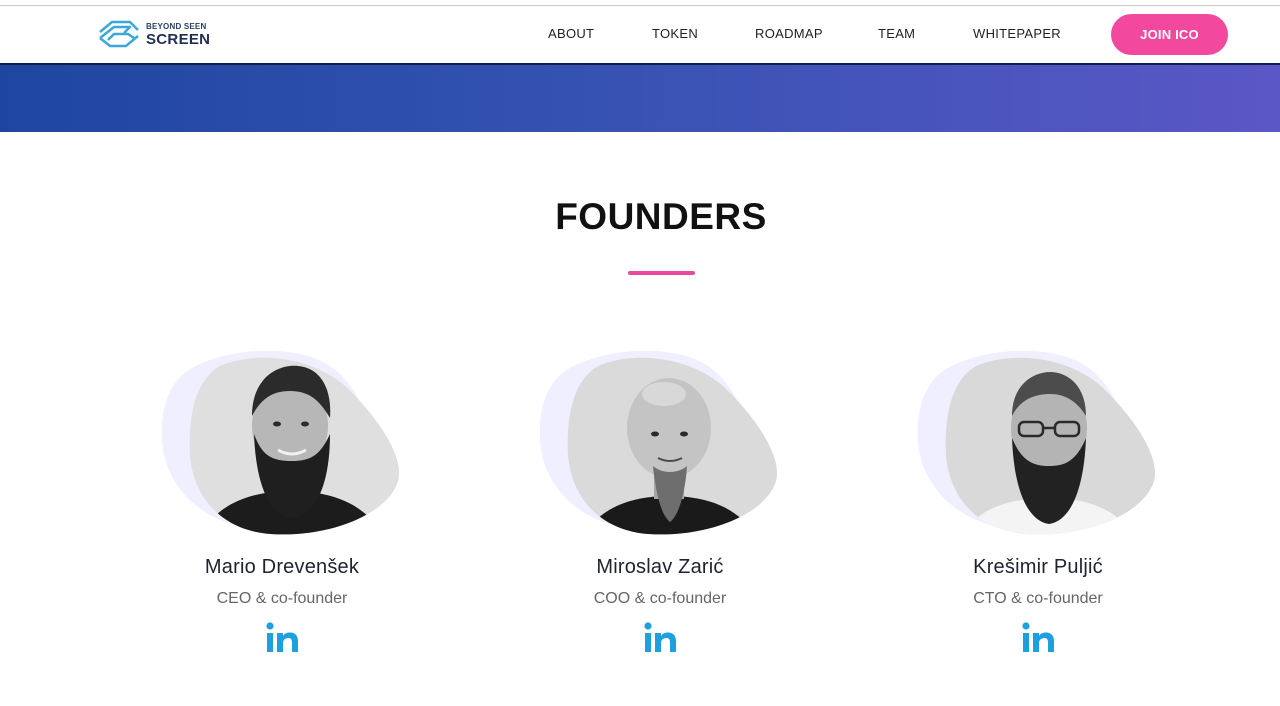  I want to click on hero-banner, so click(640, 97).